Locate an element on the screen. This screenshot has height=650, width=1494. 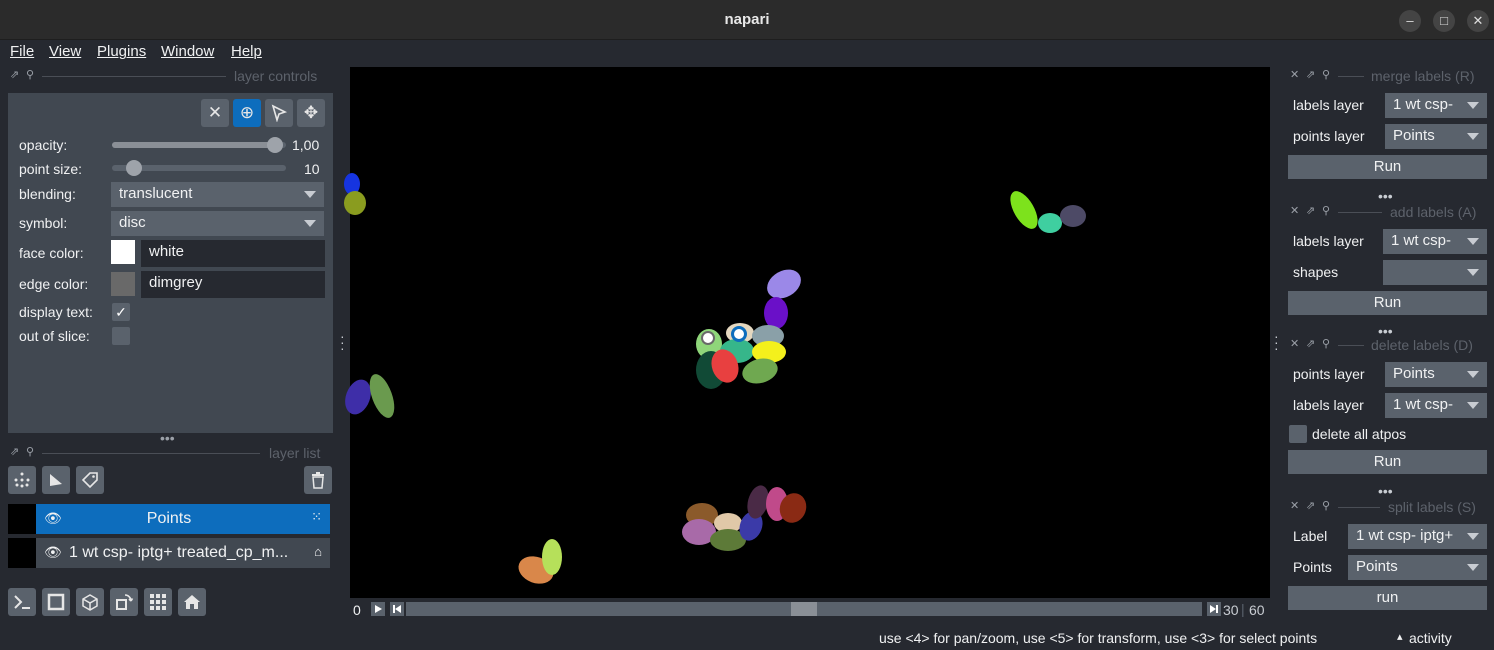
select-points-icon is located at coordinates (279, 113).